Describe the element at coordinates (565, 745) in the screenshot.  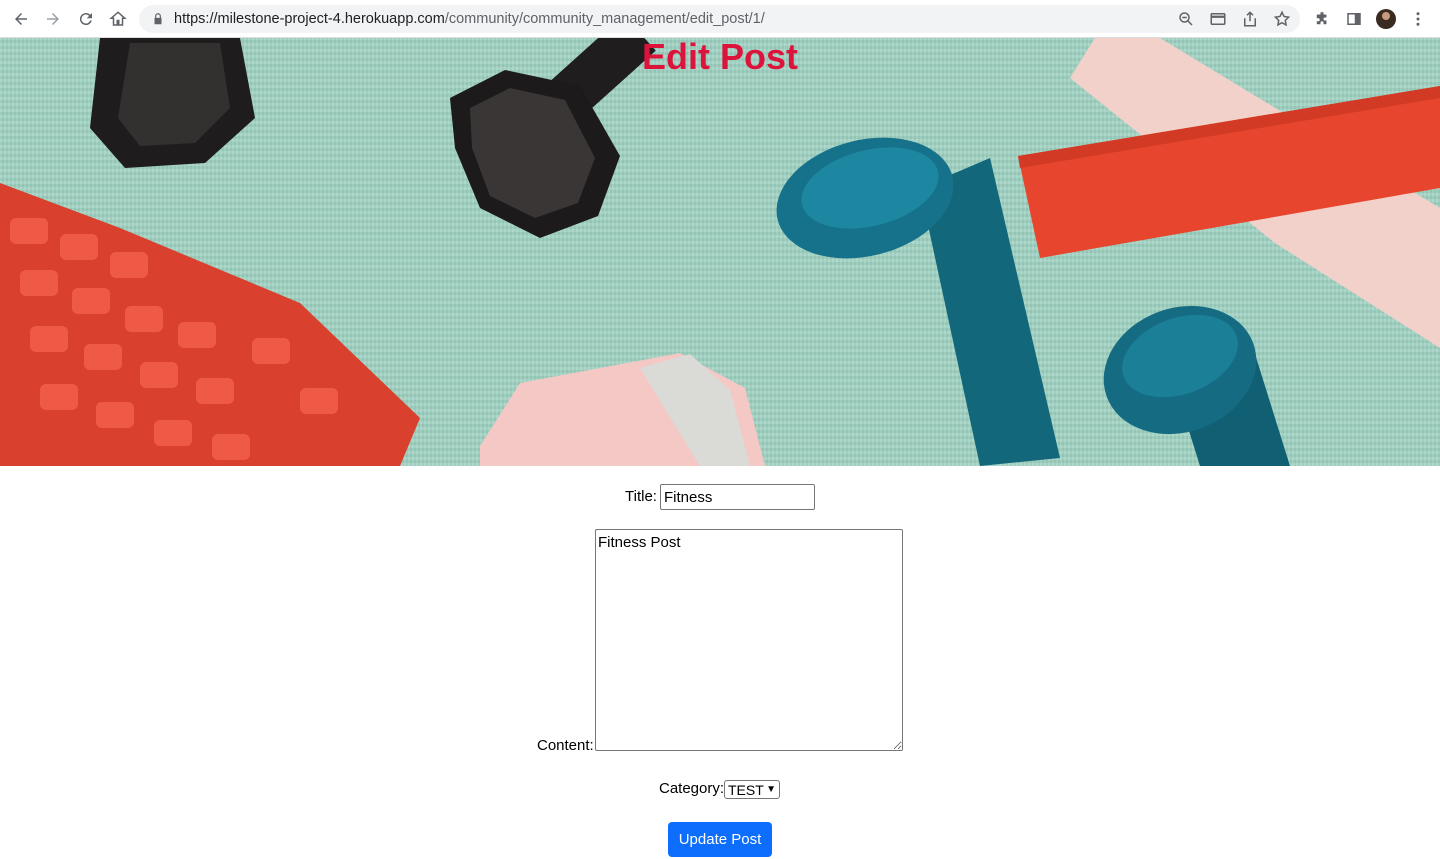
I see `content-label: Content:` at that location.